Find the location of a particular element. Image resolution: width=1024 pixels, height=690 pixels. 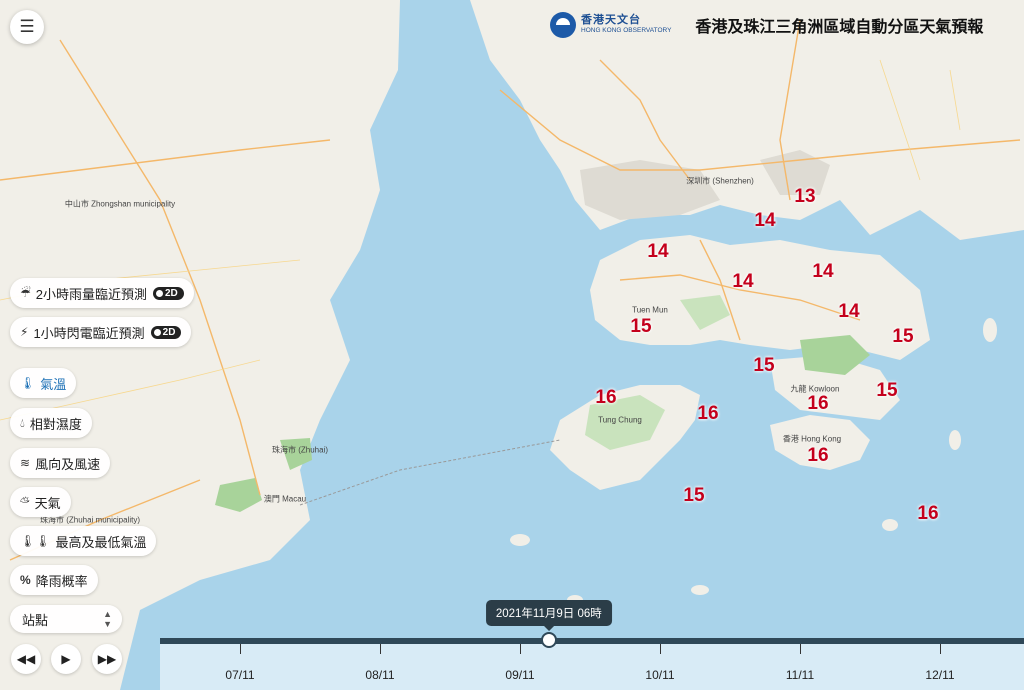

hko-logo-icon is located at coordinates (563, 25).